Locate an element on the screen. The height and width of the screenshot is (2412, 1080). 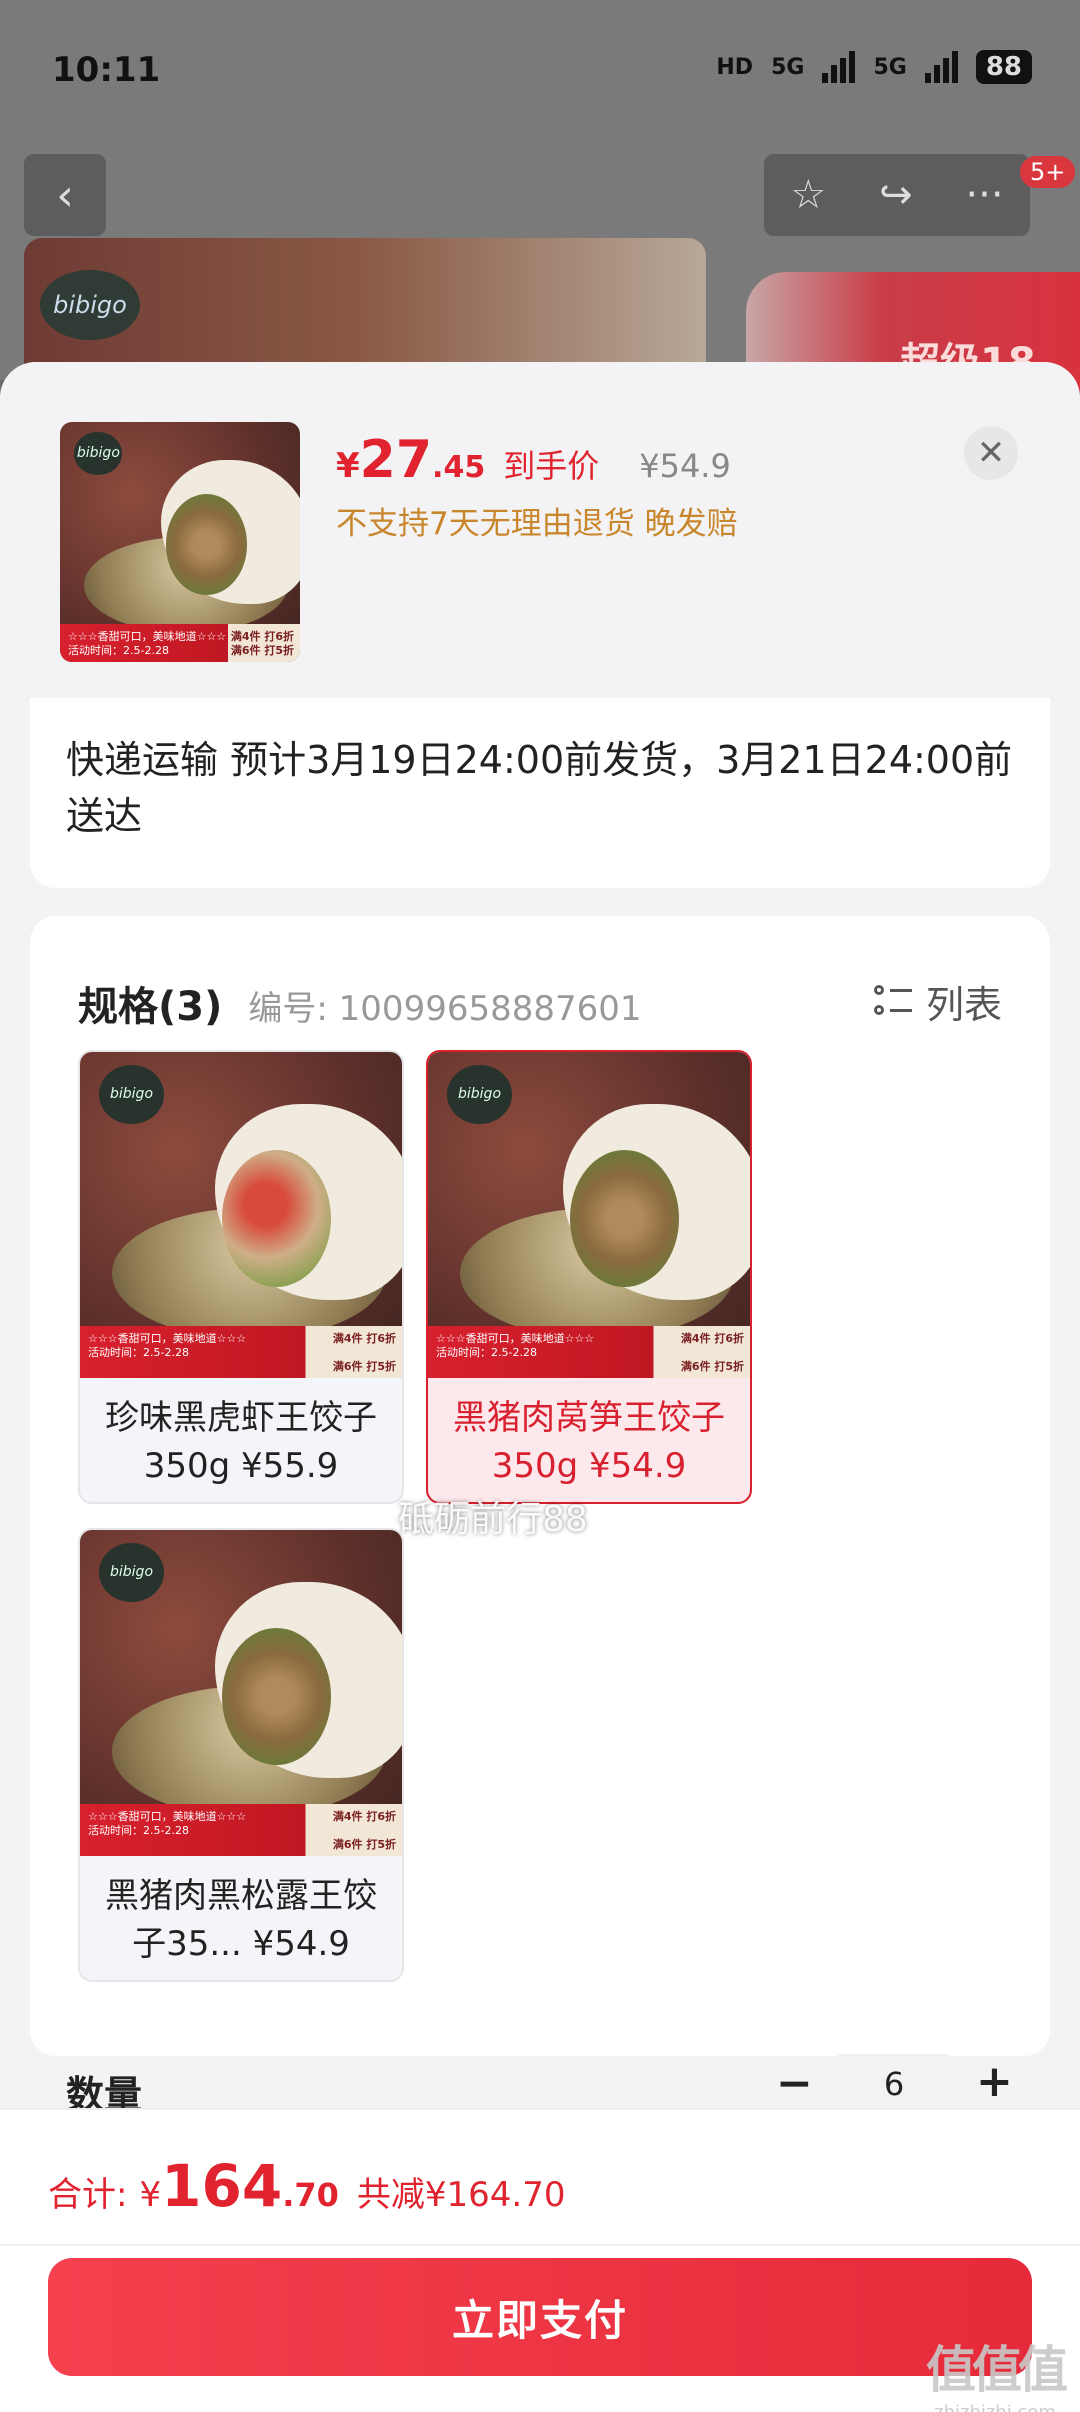
close-icon: ✕ is located at coordinates (991, 453).